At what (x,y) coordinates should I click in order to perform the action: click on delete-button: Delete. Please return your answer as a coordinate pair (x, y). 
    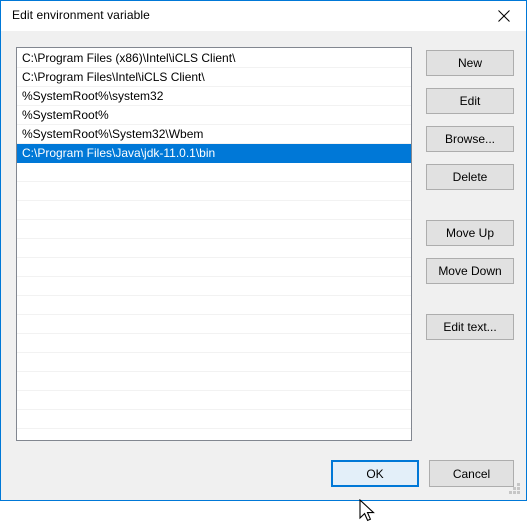
    Looking at the image, I should click on (470, 177).